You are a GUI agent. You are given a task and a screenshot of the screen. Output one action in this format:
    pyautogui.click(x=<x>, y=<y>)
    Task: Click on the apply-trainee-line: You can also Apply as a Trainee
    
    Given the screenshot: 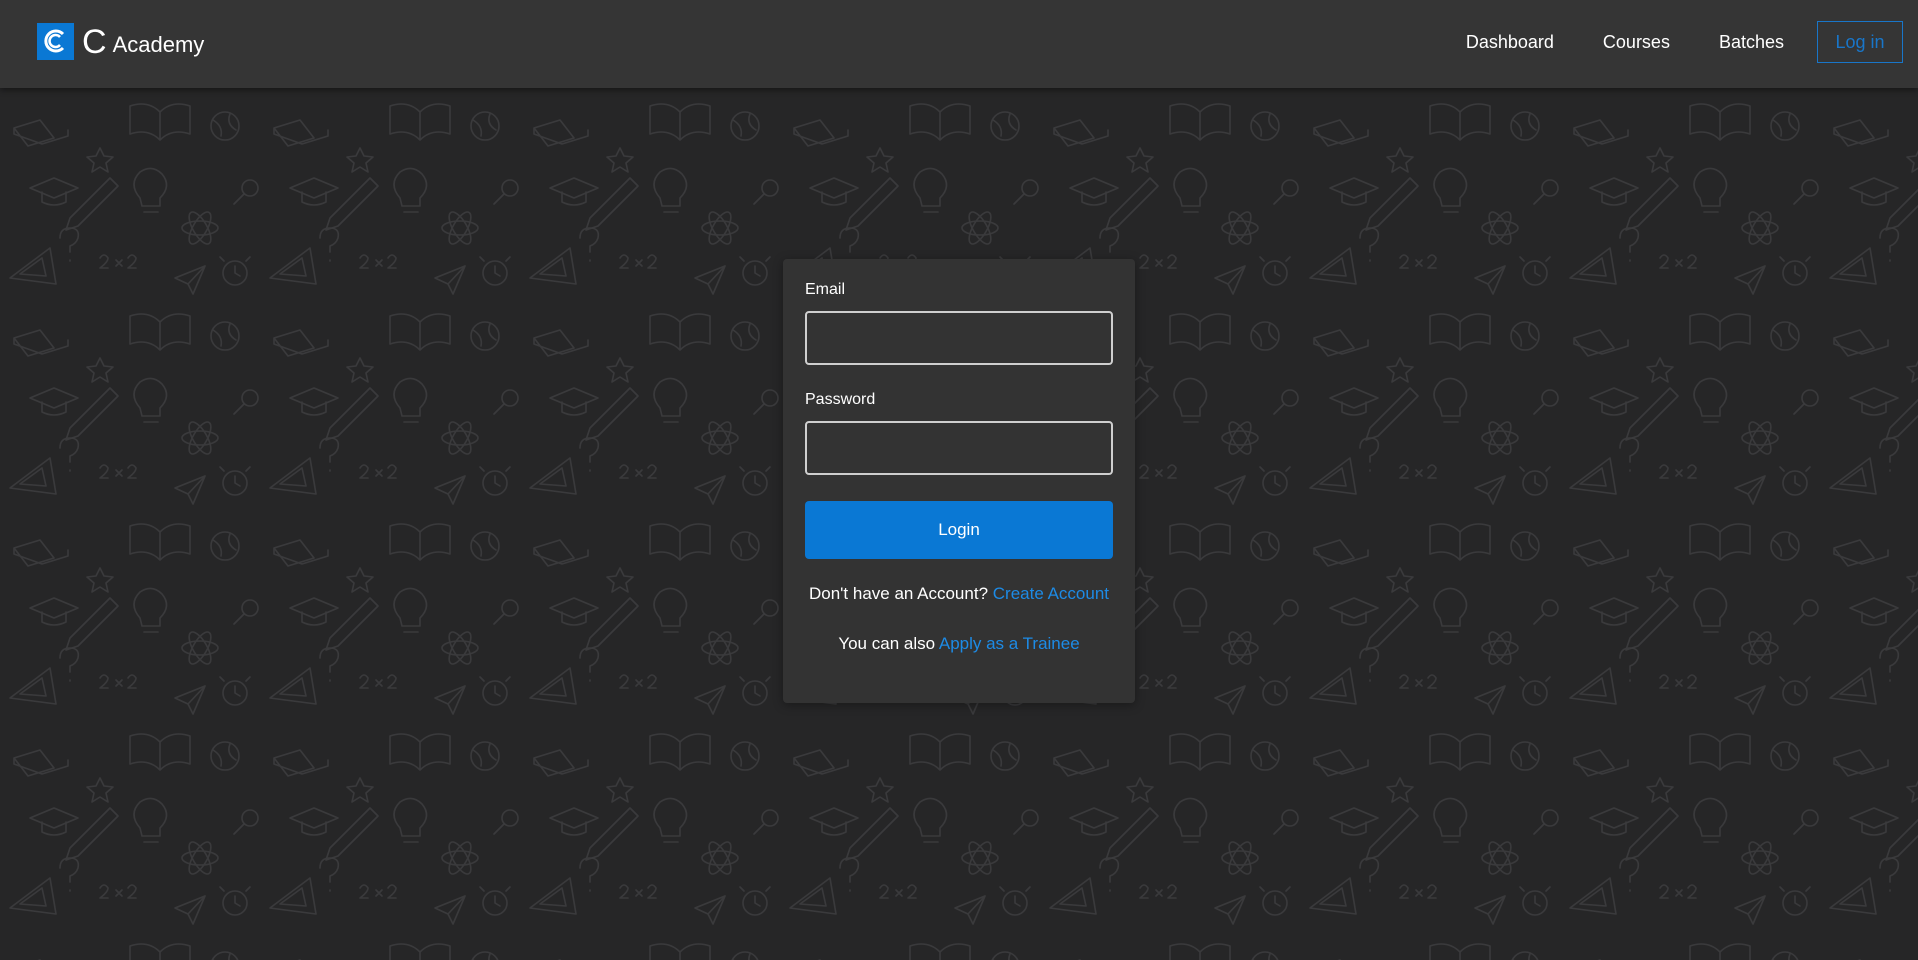 What is the action you would take?
    pyautogui.click(x=959, y=644)
    